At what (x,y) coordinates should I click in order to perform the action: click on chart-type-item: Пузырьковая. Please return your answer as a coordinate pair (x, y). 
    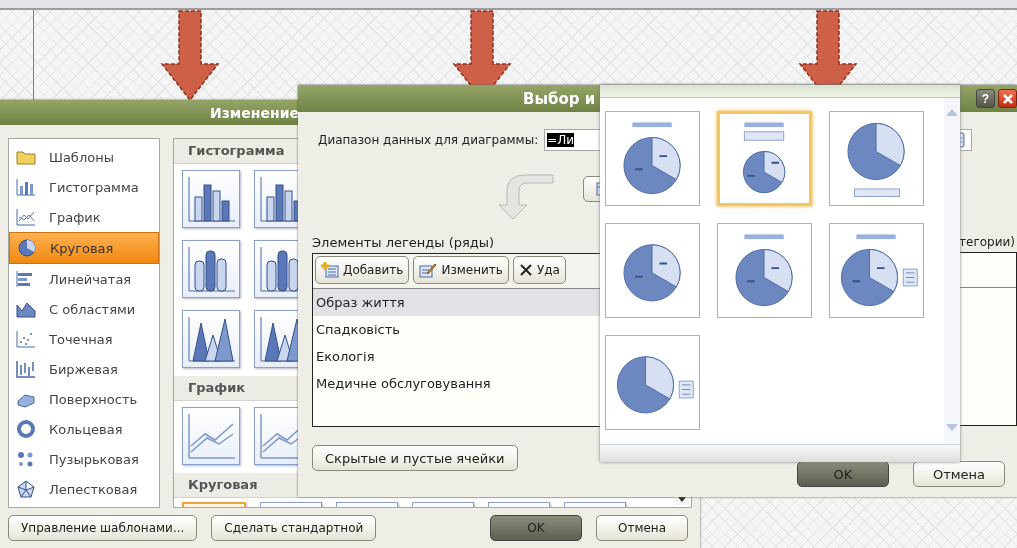
    Looking at the image, I should click on (84, 459).